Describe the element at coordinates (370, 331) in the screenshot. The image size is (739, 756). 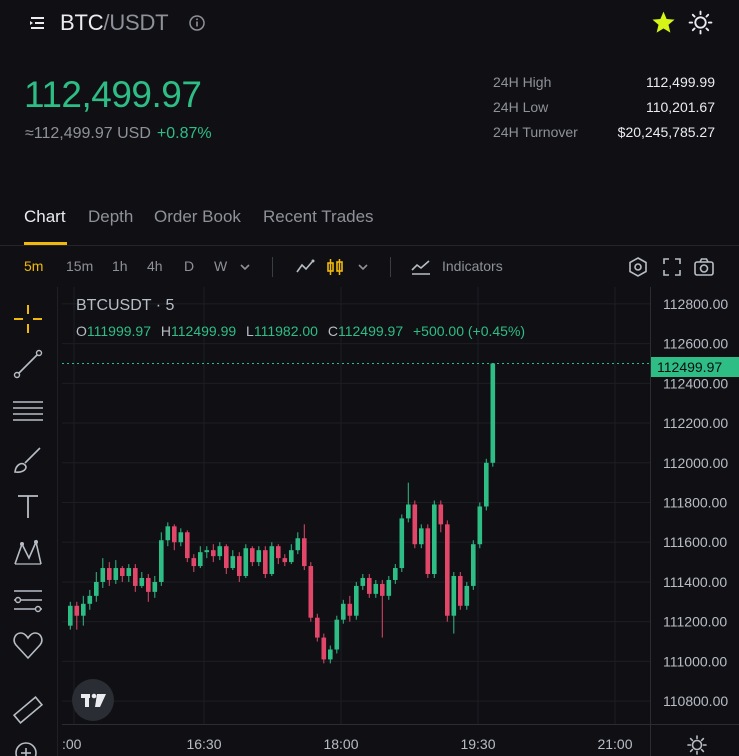
I see `ohlc-close: 112499.97` at that location.